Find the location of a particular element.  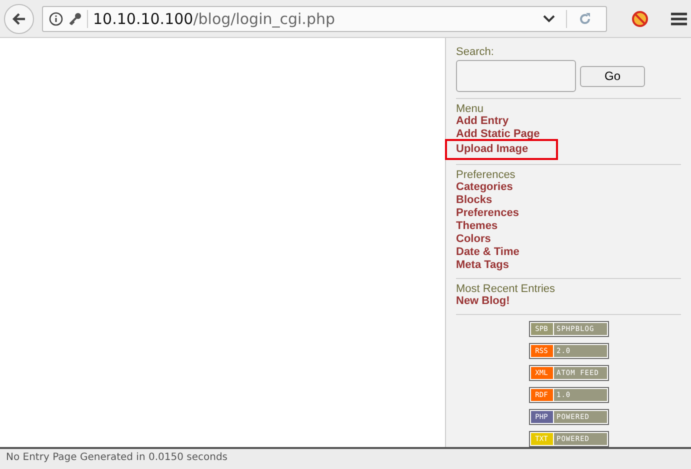

sidebar-link: Preferences is located at coordinates (487, 213).